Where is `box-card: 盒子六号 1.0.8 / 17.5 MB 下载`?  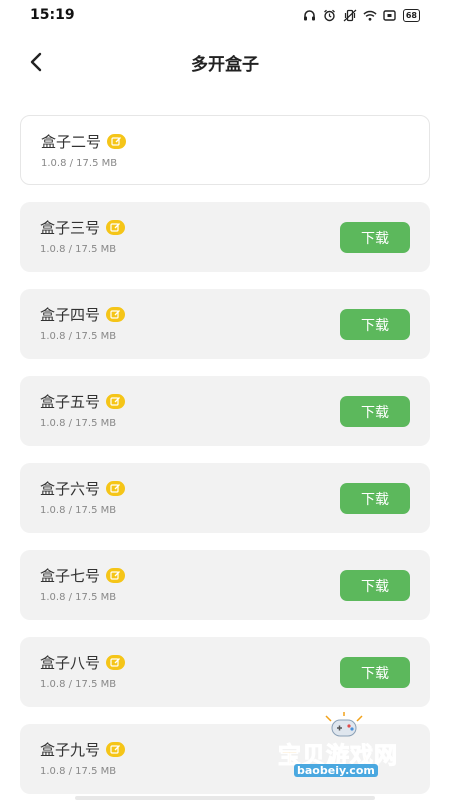
box-card: 盒子六号 1.0.8 / 17.5 MB 下载 is located at coordinates (225, 498).